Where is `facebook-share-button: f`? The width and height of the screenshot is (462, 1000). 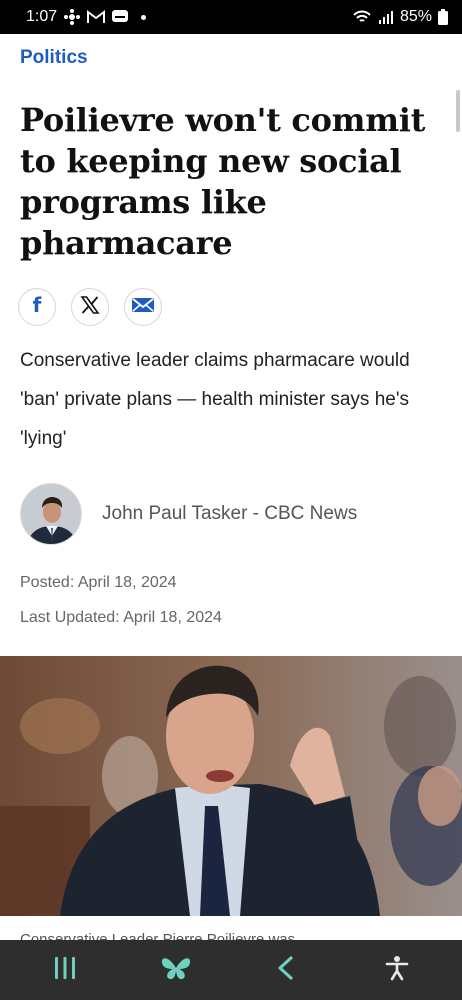
facebook-share-button: f is located at coordinates (37, 307).